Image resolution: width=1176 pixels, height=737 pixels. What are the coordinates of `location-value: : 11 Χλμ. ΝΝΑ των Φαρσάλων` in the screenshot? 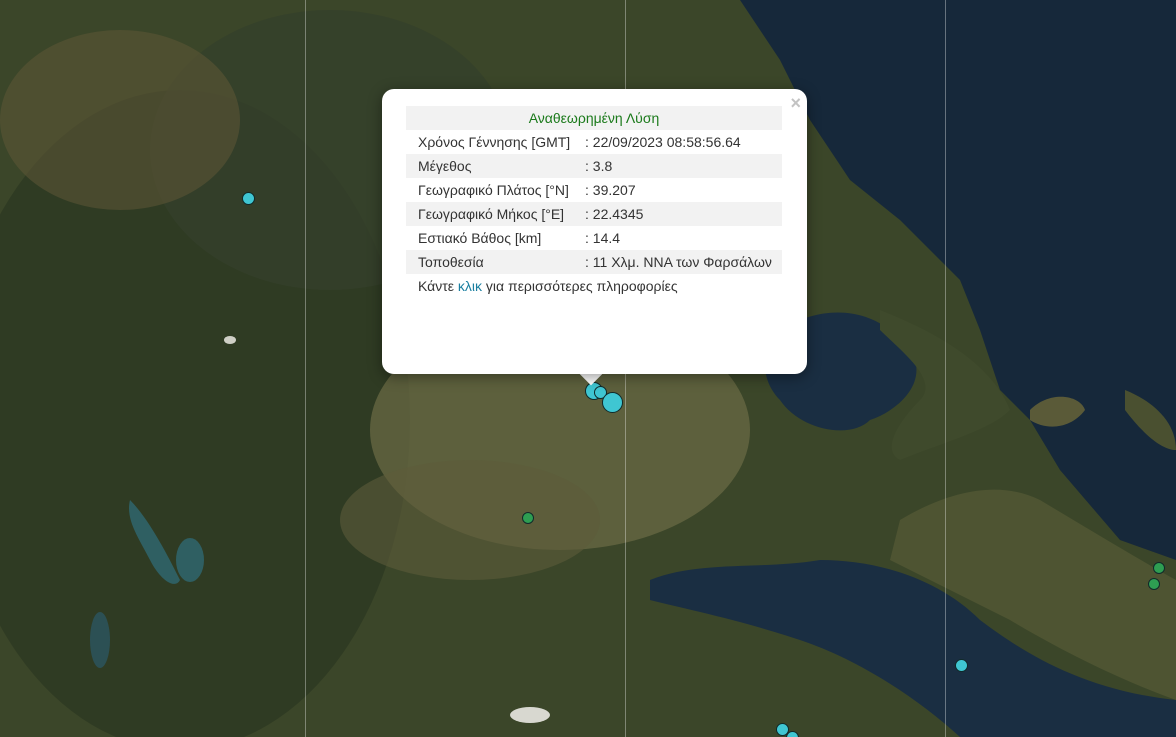 It's located at (683, 262).